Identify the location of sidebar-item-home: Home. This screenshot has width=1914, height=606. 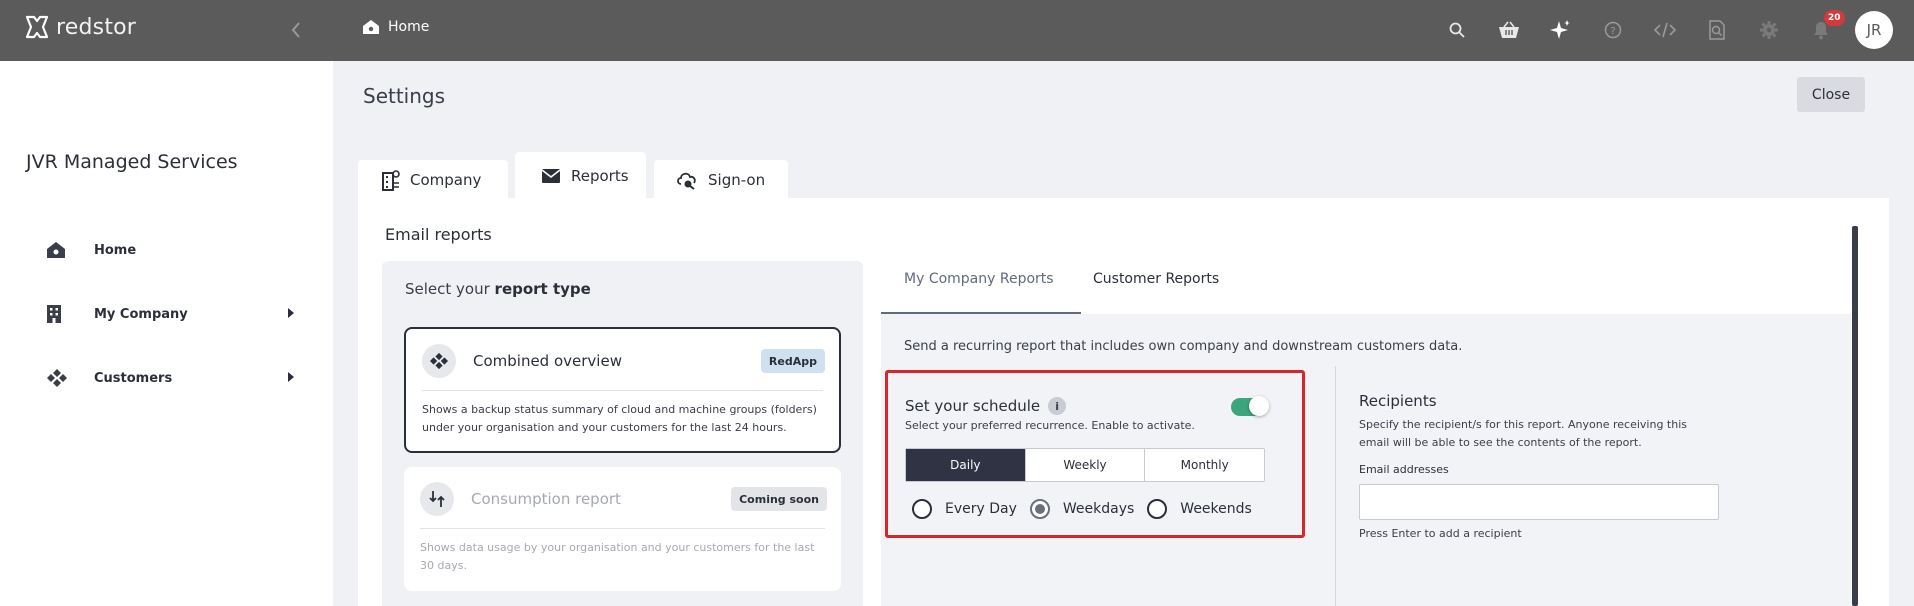
(169, 250).